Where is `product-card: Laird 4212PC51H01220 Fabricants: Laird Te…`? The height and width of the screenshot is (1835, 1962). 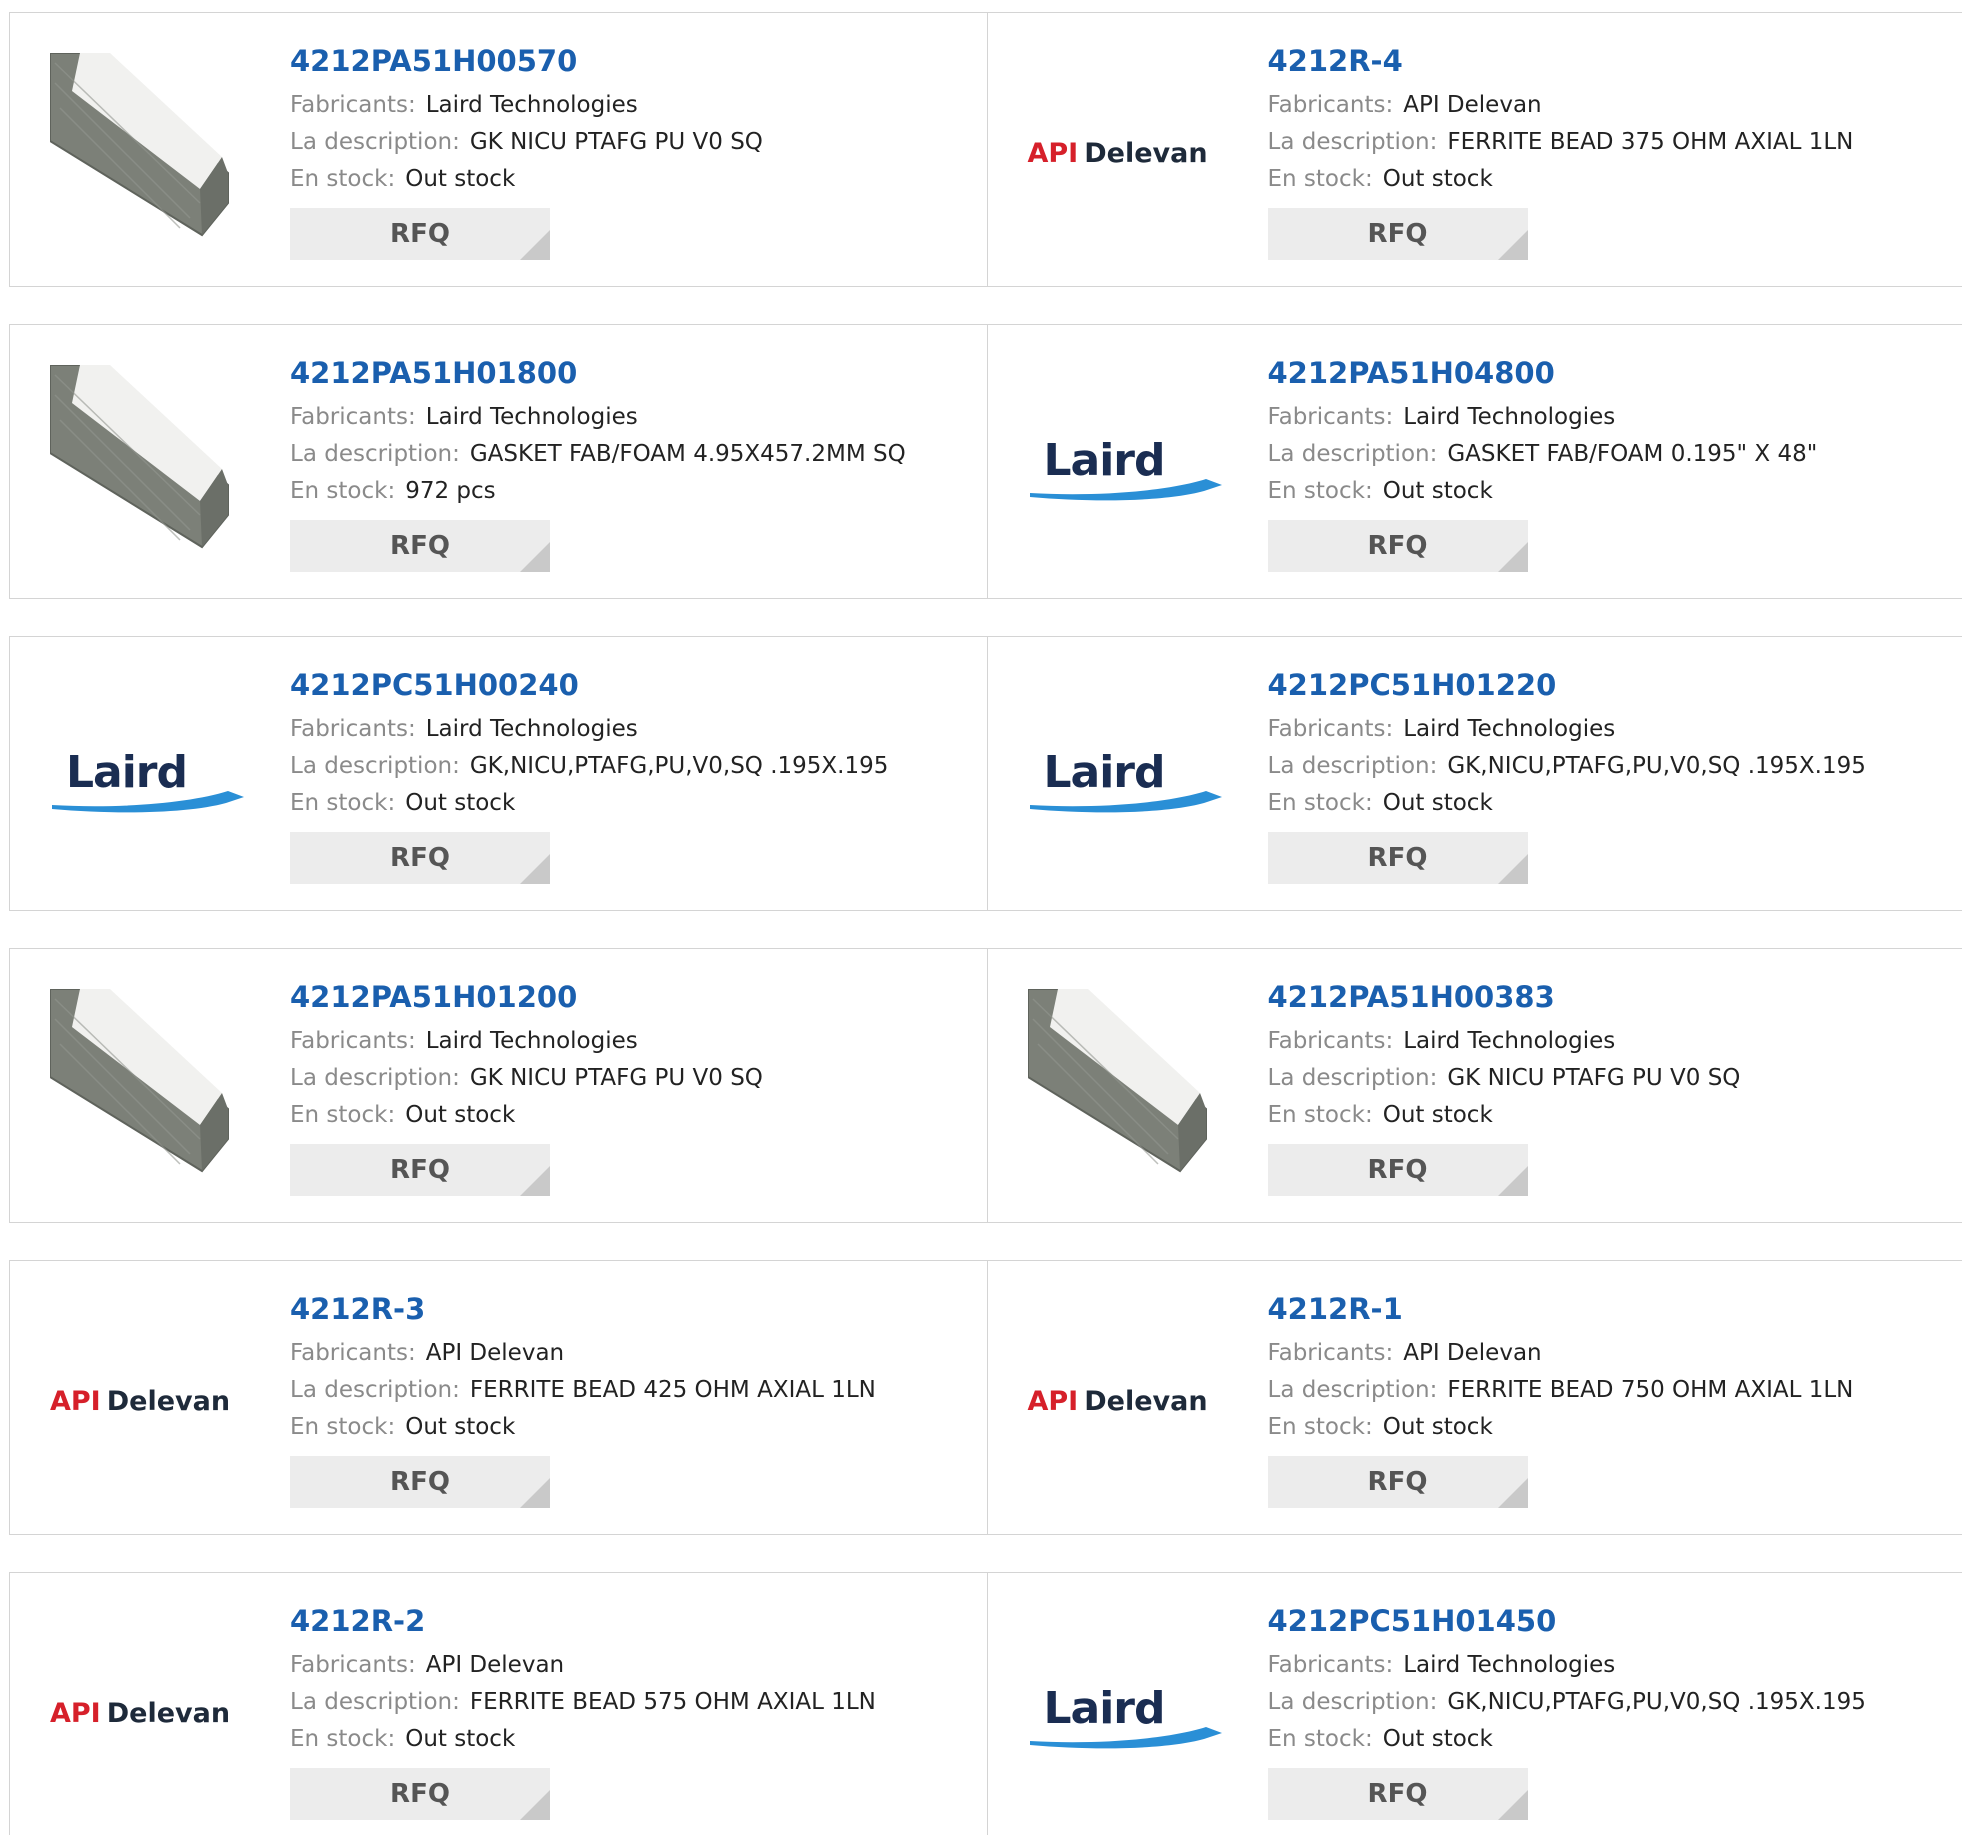
product-card: Laird 4212PC51H01220 Fabricants: Laird Te… is located at coordinates (1474, 773).